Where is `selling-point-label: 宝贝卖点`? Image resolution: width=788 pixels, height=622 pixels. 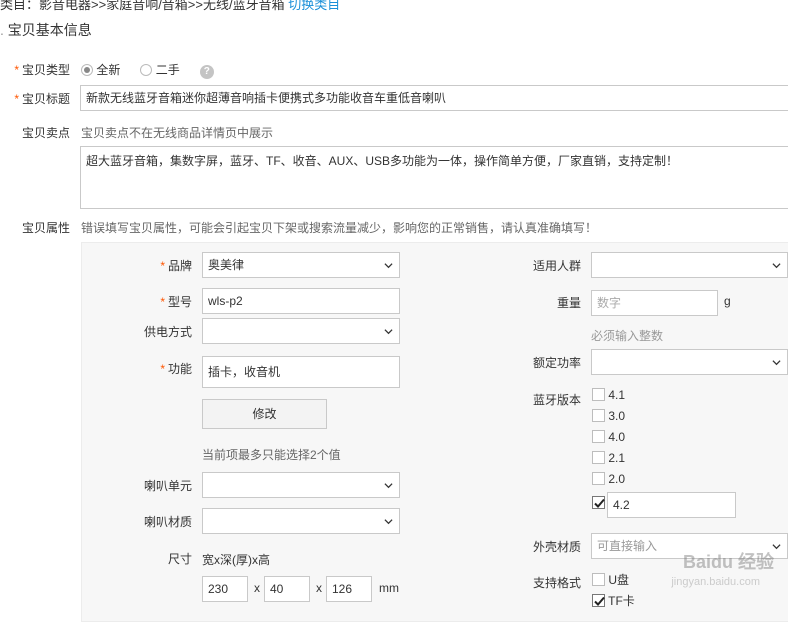
selling-point-label: 宝贝卖点 is located at coordinates (45, 133).